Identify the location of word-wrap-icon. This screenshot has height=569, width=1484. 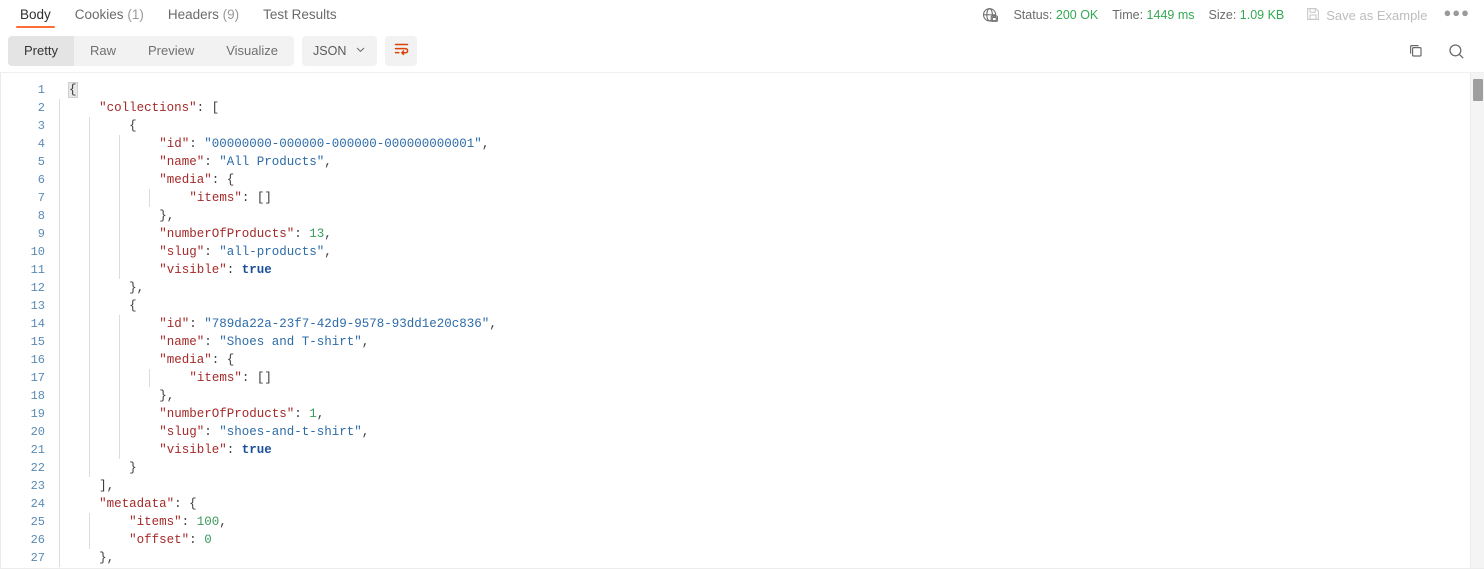
(401, 51).